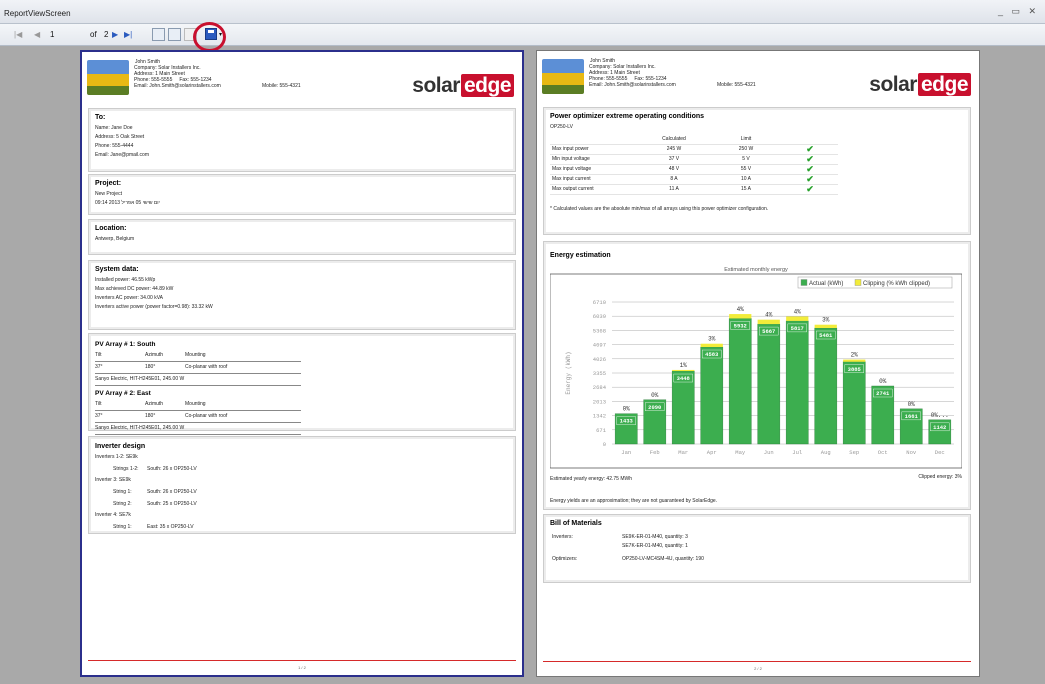 Image resolution: width=1045 pixels, height=684 pixels. Describe the element at coordinates (911, 452) in the screenshot. I see `x-tick-label: Nov` at that location.